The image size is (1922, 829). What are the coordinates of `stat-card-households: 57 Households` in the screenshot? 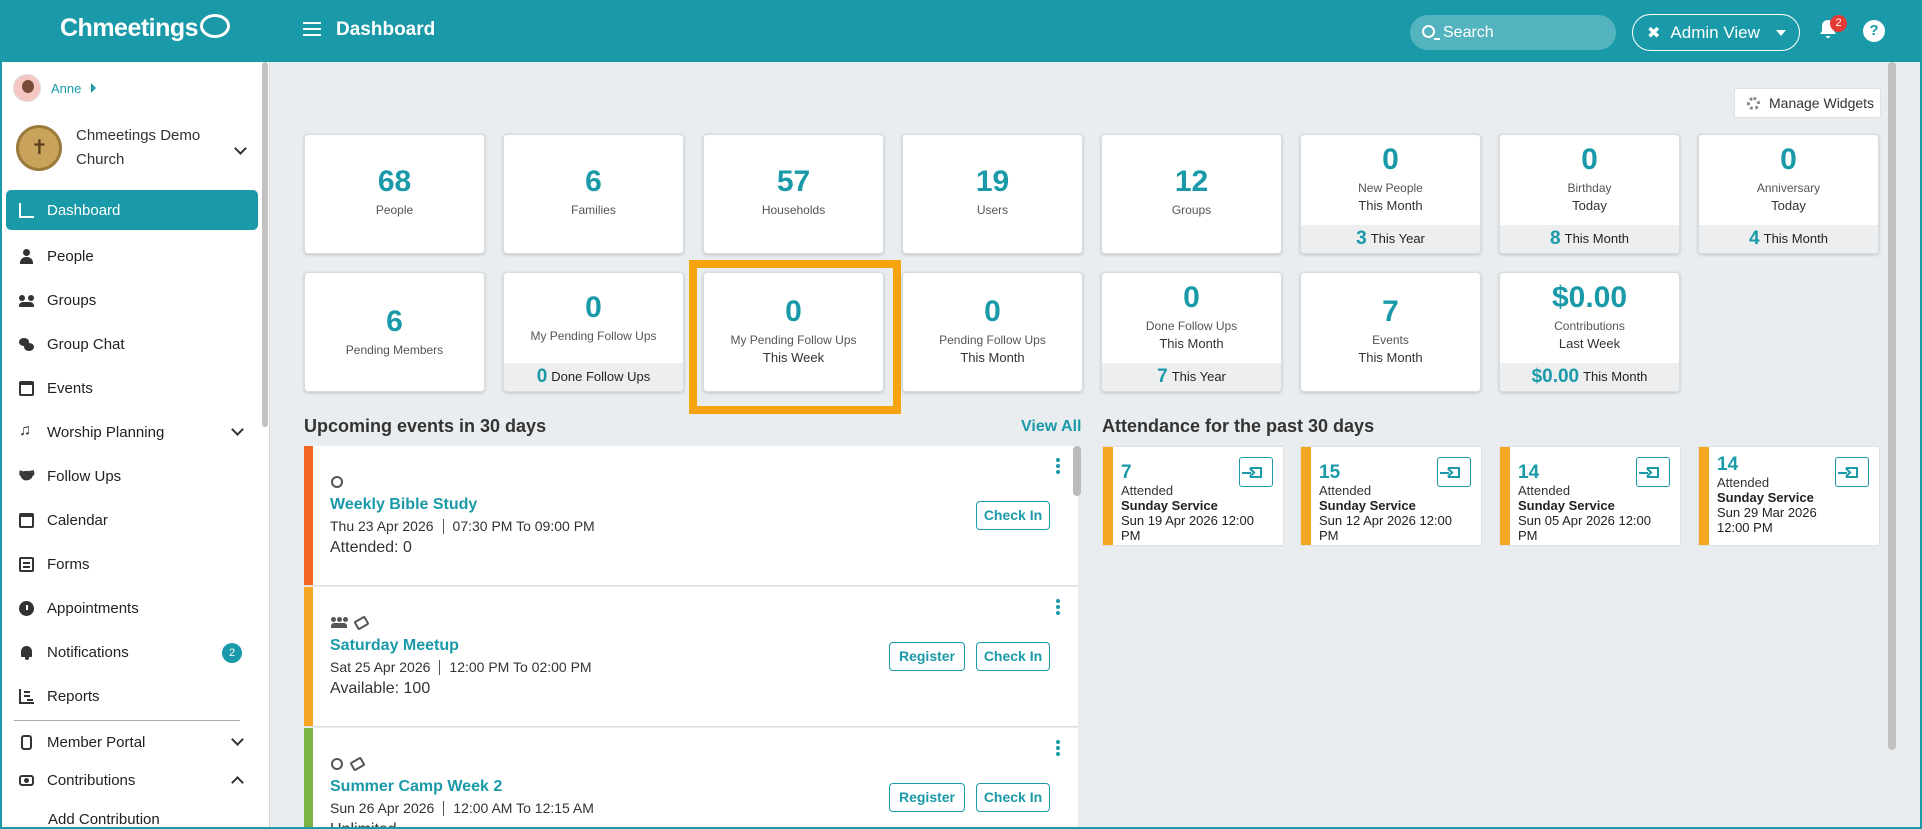 It's located at (793, 194).